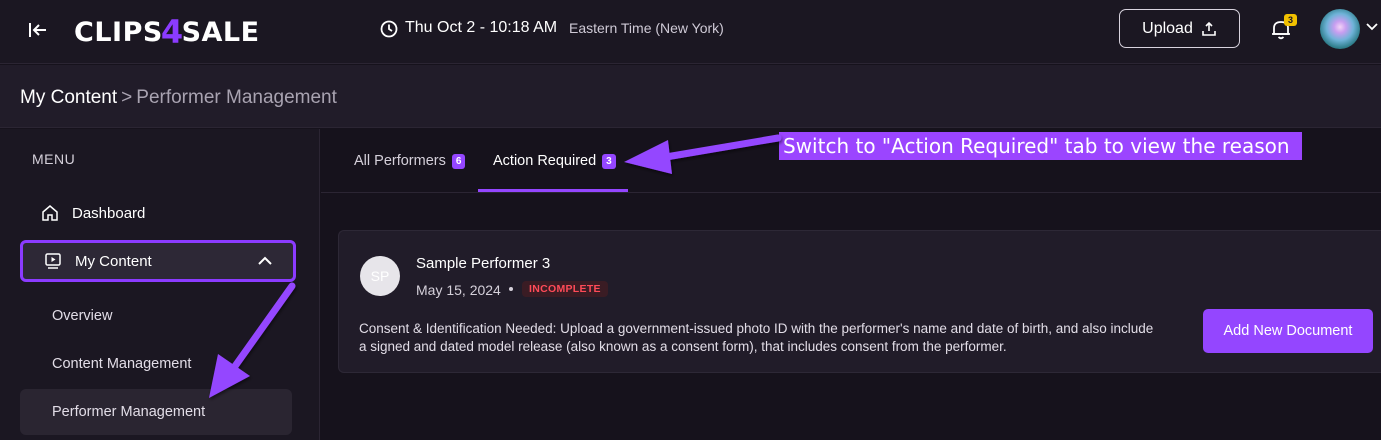 This screenshot has width=1381, height=440. I want to click on sidebar-subitem-label: Performer Management, so click(129, 412).